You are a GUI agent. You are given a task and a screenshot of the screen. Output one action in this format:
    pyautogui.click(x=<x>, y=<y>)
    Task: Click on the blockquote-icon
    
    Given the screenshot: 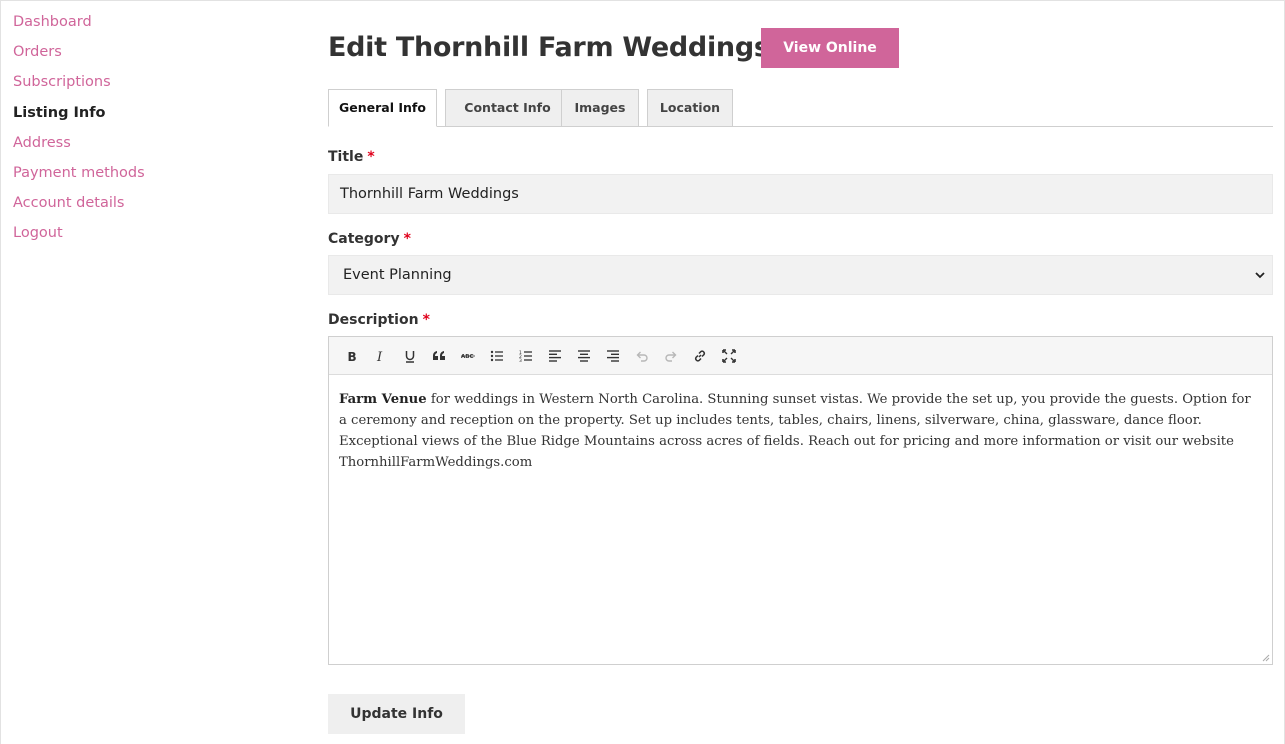 What is the action you would take?
    pyautogui.click(x=438, y=356)
    